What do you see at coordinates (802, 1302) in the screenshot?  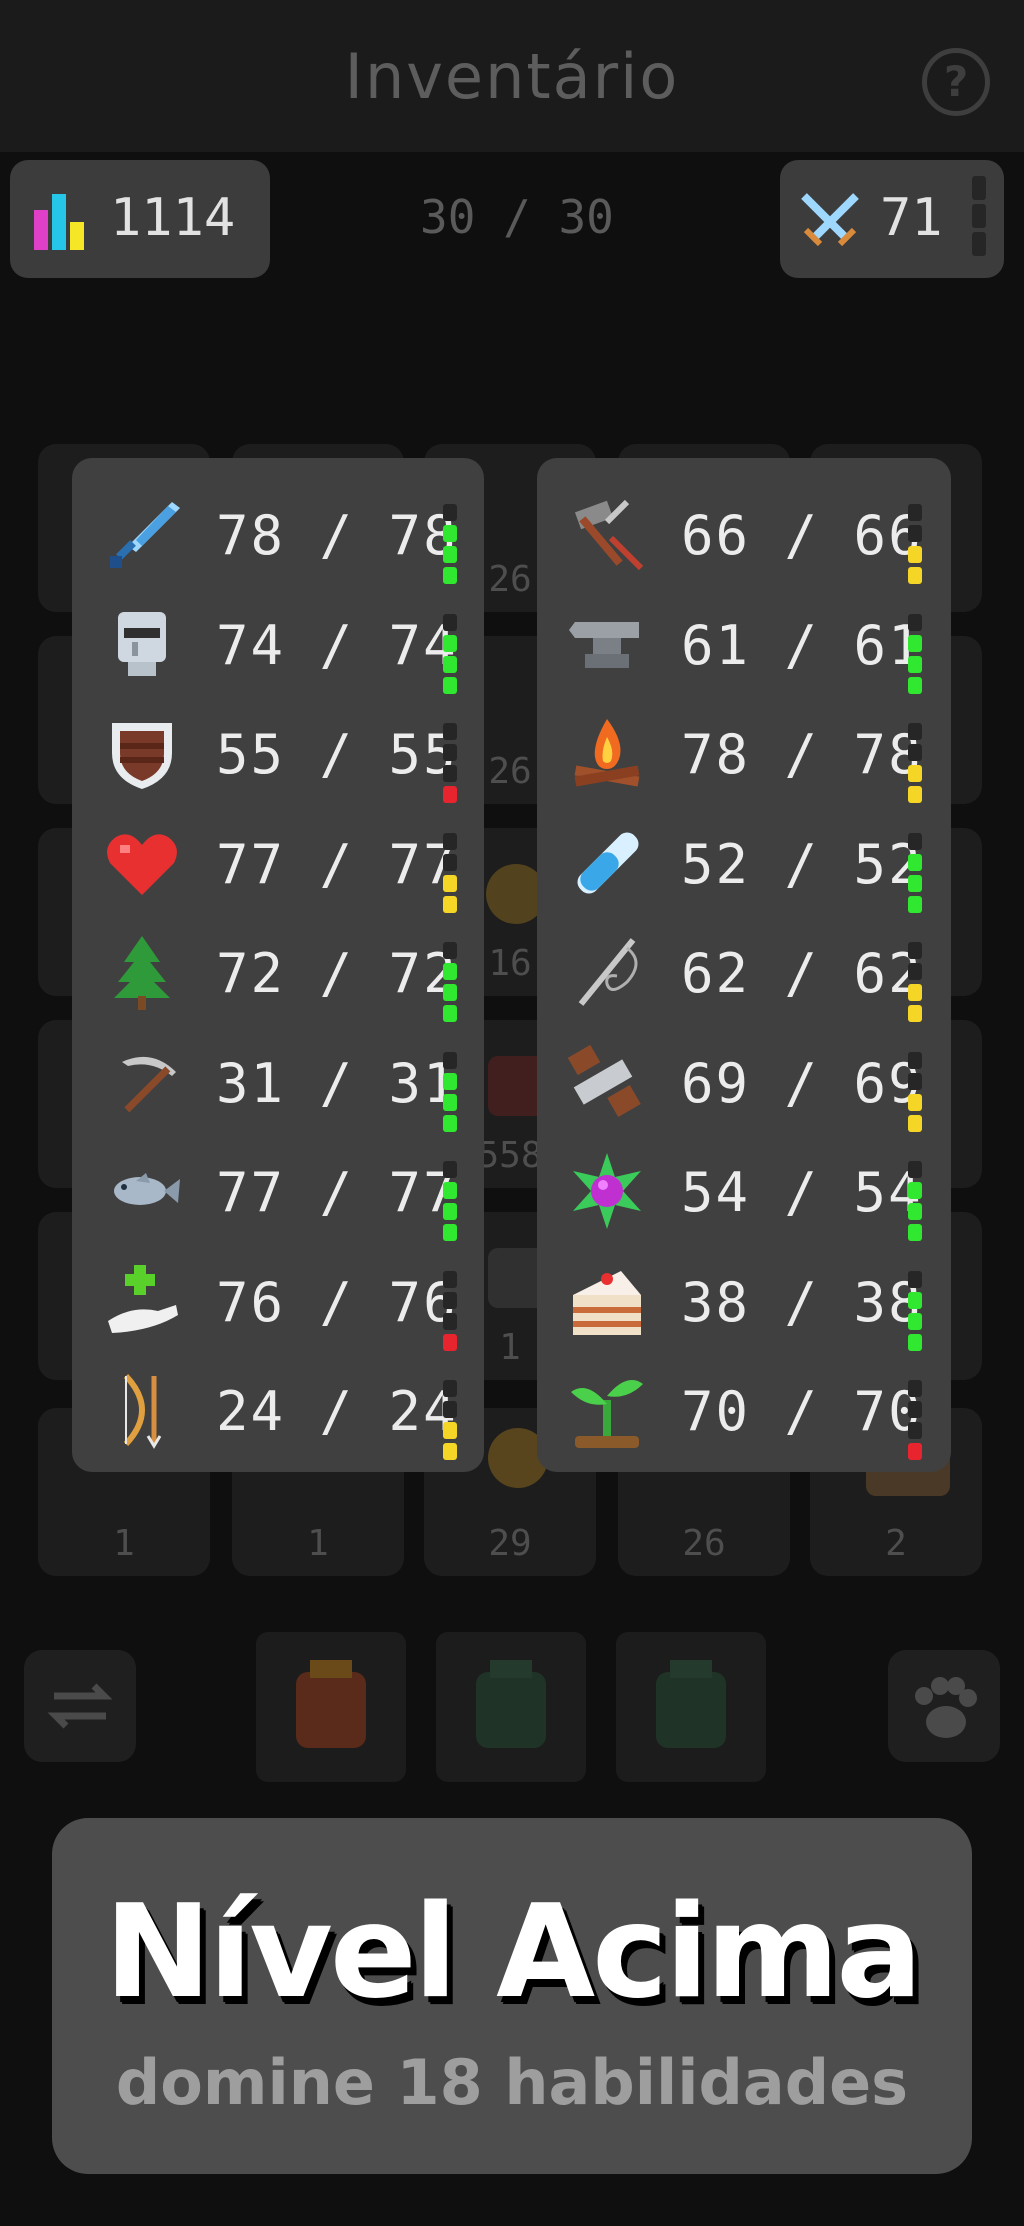 I see `skill-level-value: 38 / 38` at bounding box center [802, 1302].